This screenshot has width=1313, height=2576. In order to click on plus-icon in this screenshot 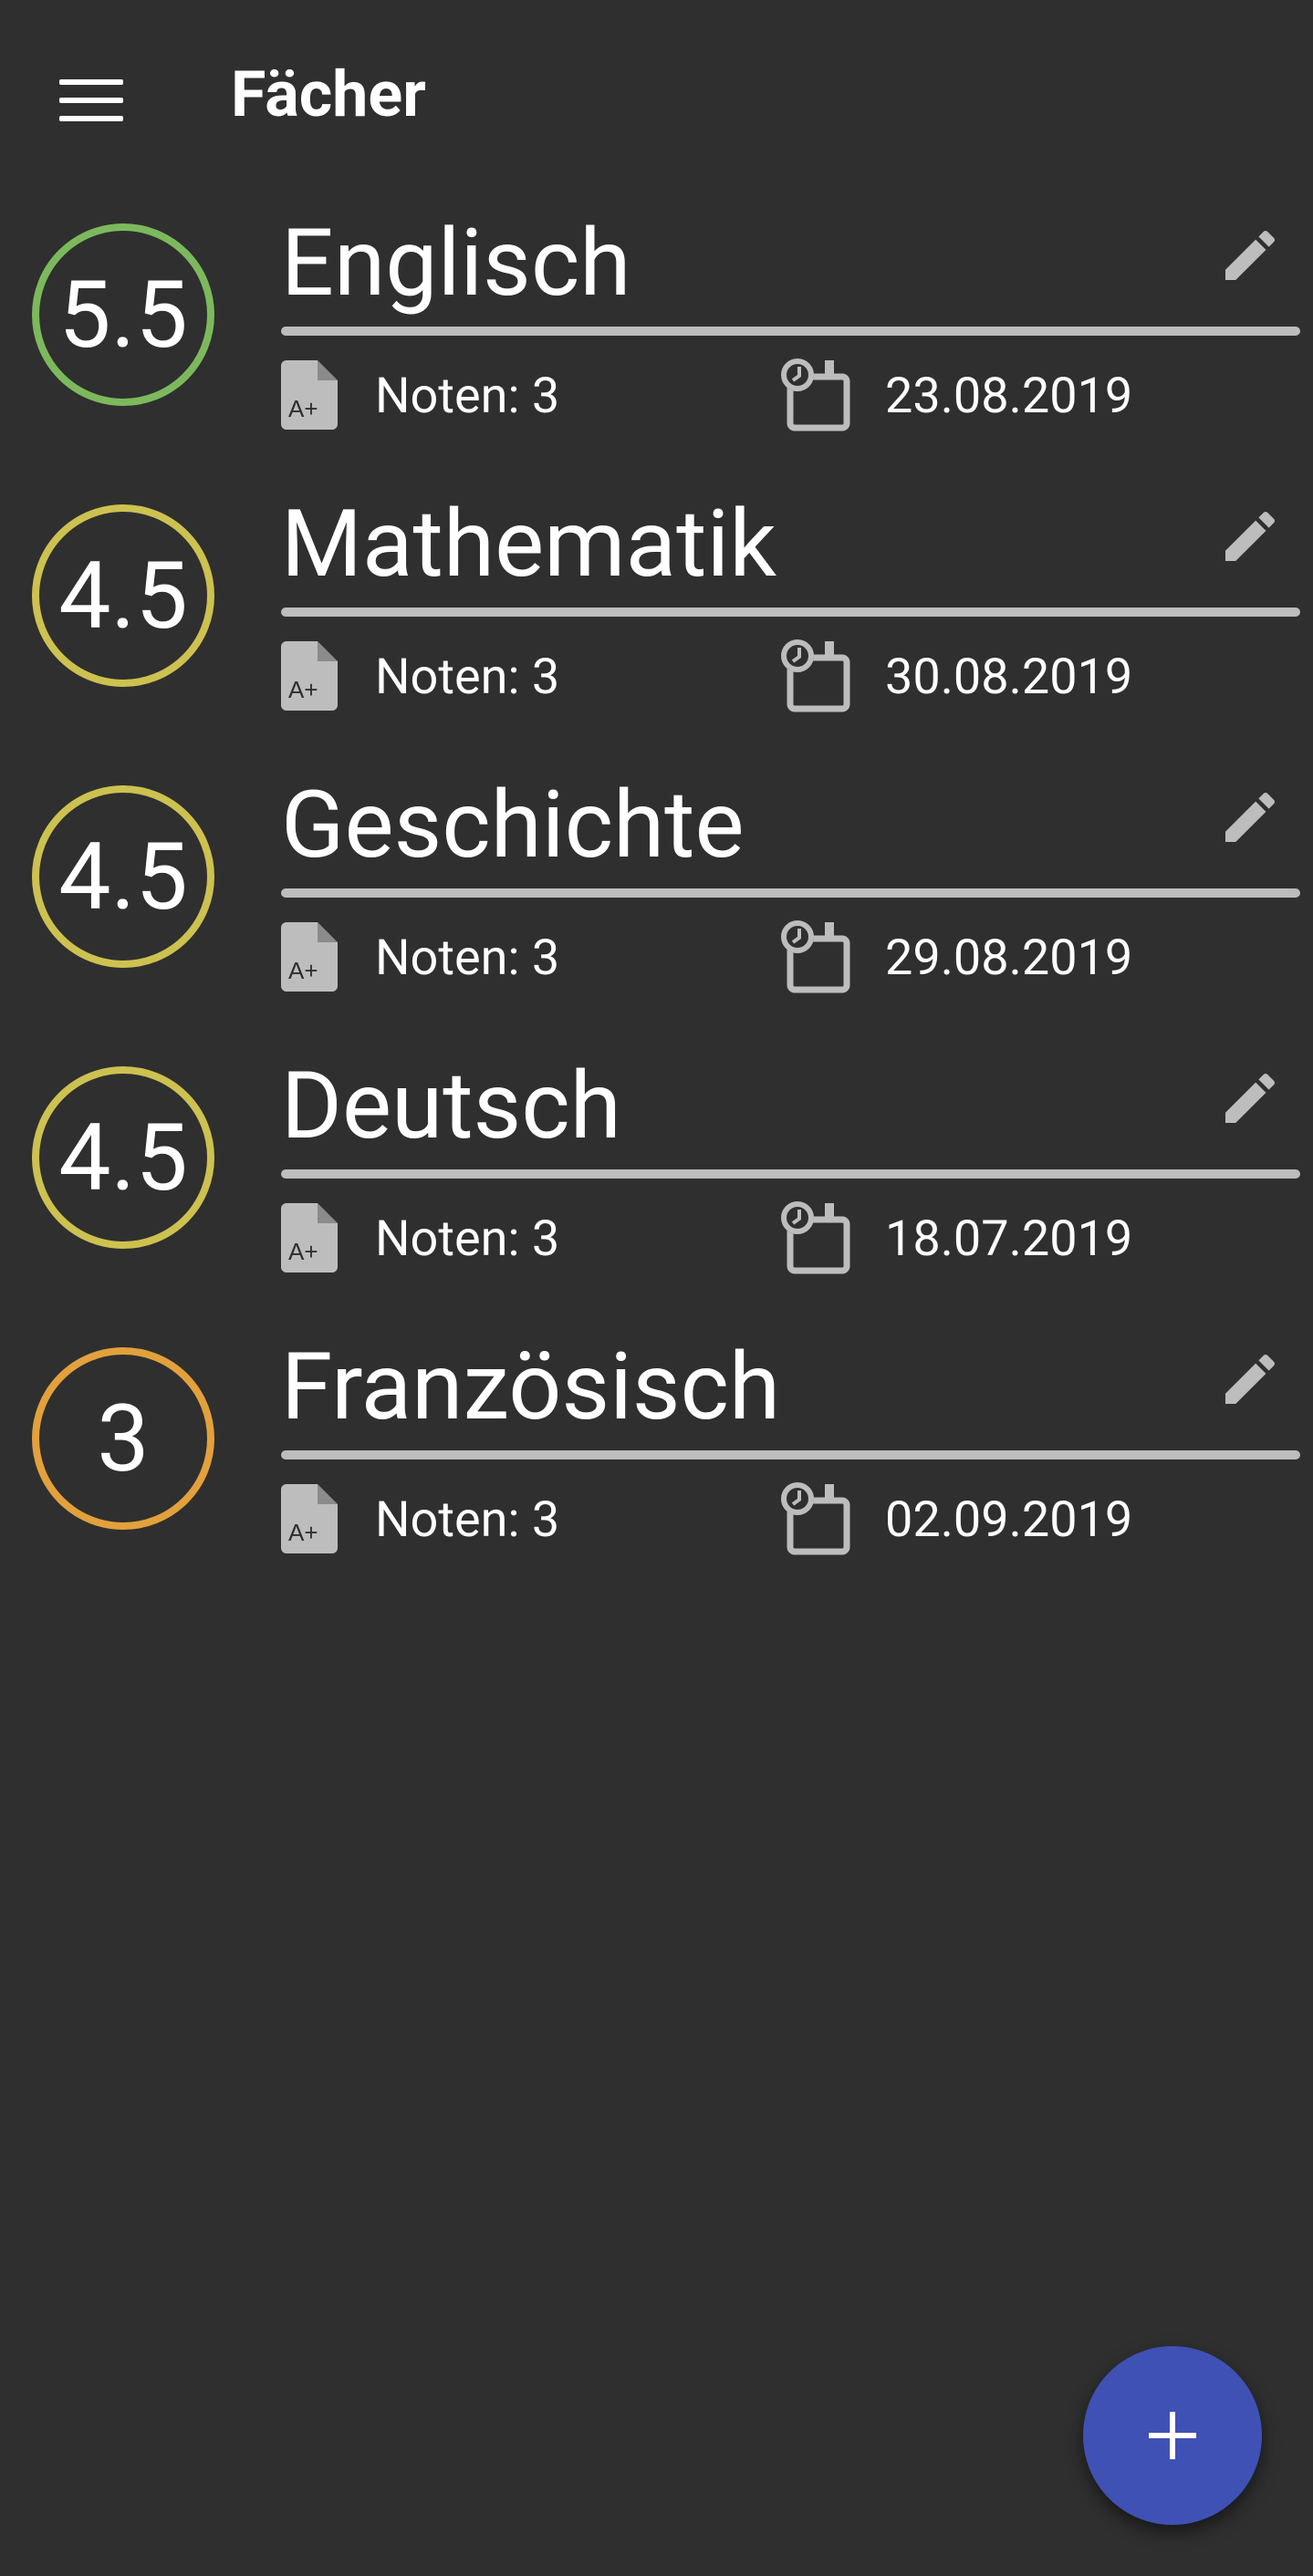, I will do `click(1172, 2435)`.